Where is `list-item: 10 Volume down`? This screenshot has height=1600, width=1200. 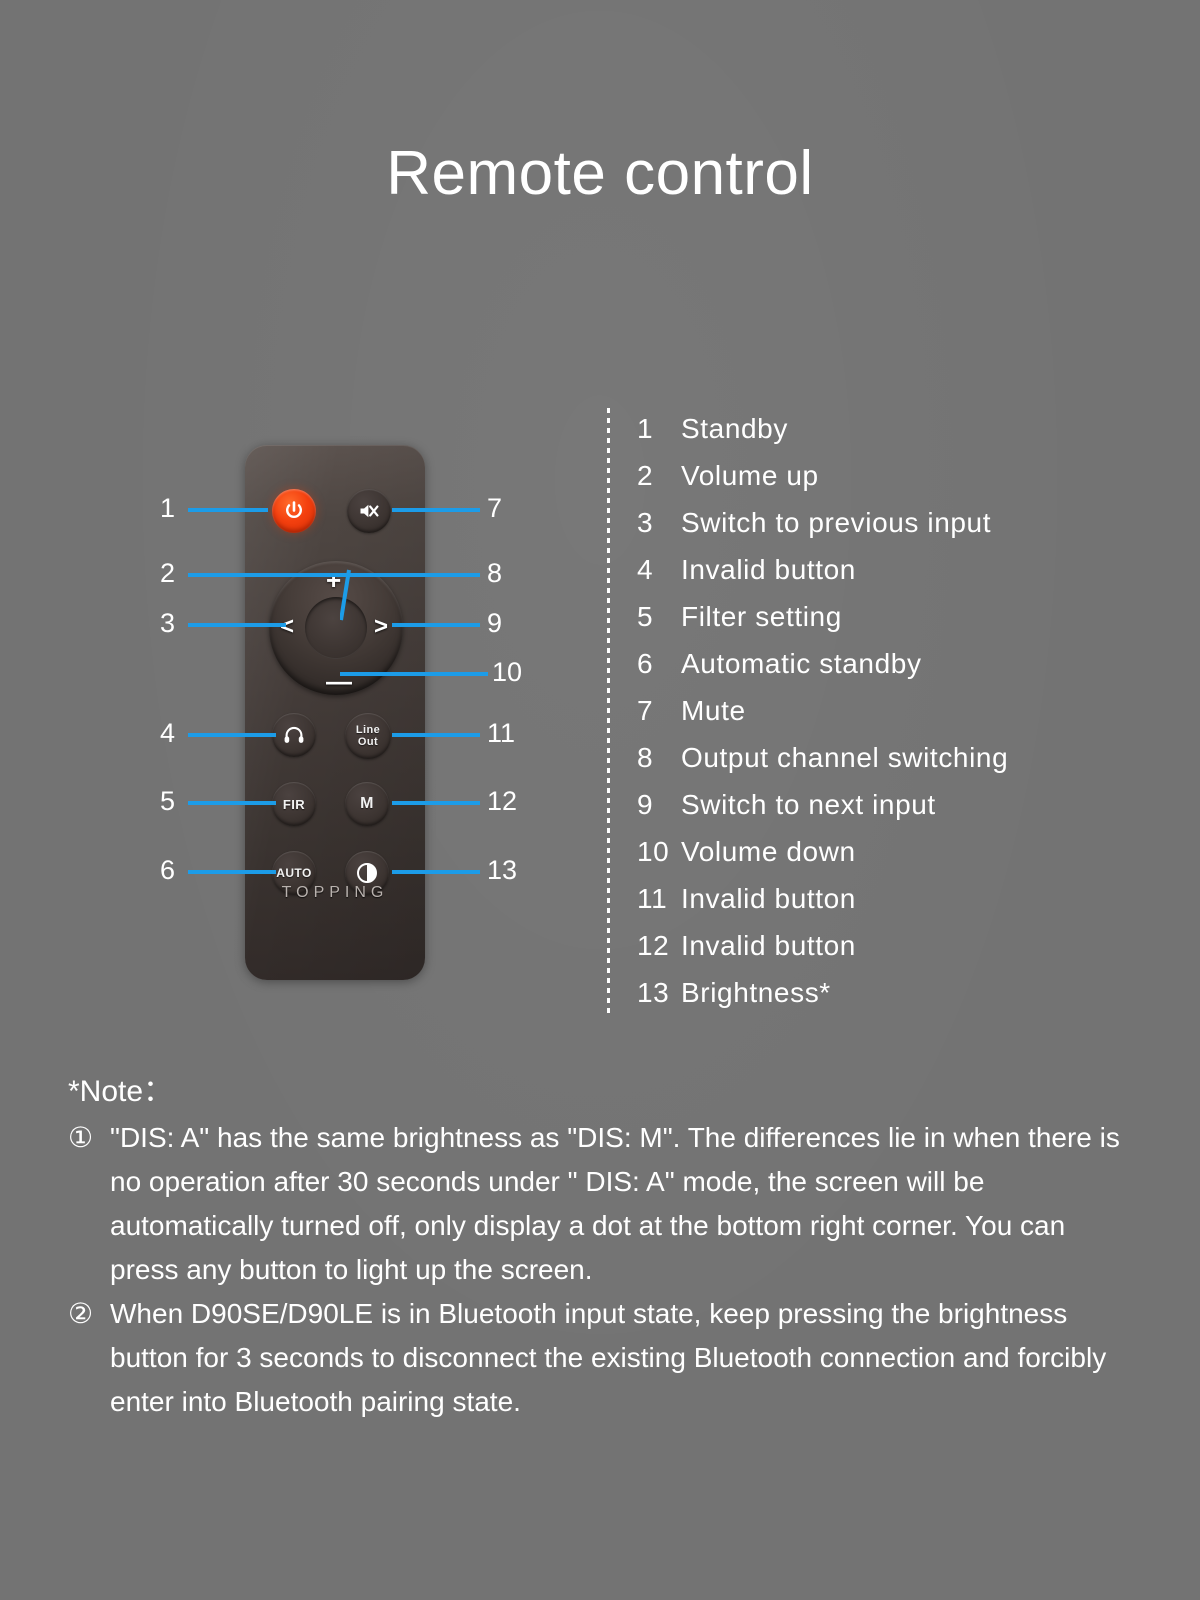 list-item: 10 Volume down is located at coordinates (907, 859).